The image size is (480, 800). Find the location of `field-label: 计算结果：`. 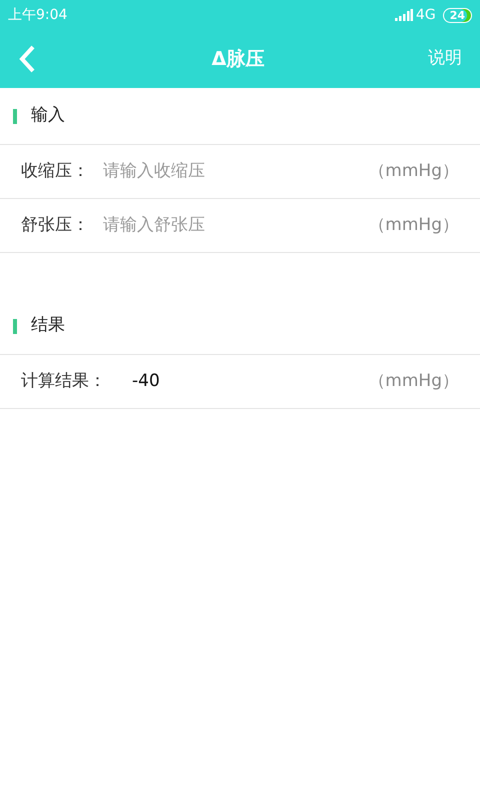

field-label: 计算结果： is located at coordinates (63, 381).